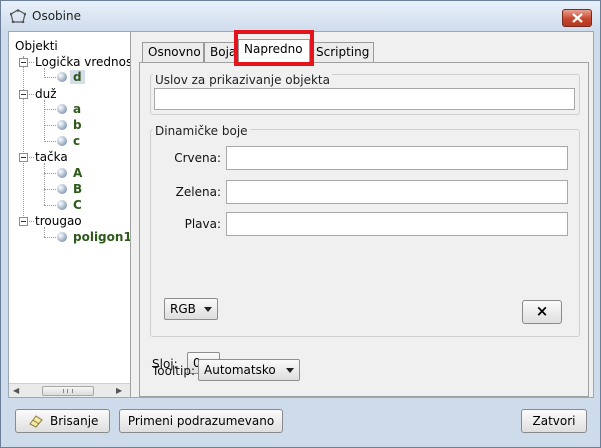 Image resolution: width=601 pixels, height=448 pixels. I want to click on red-input, so click(397, 158).